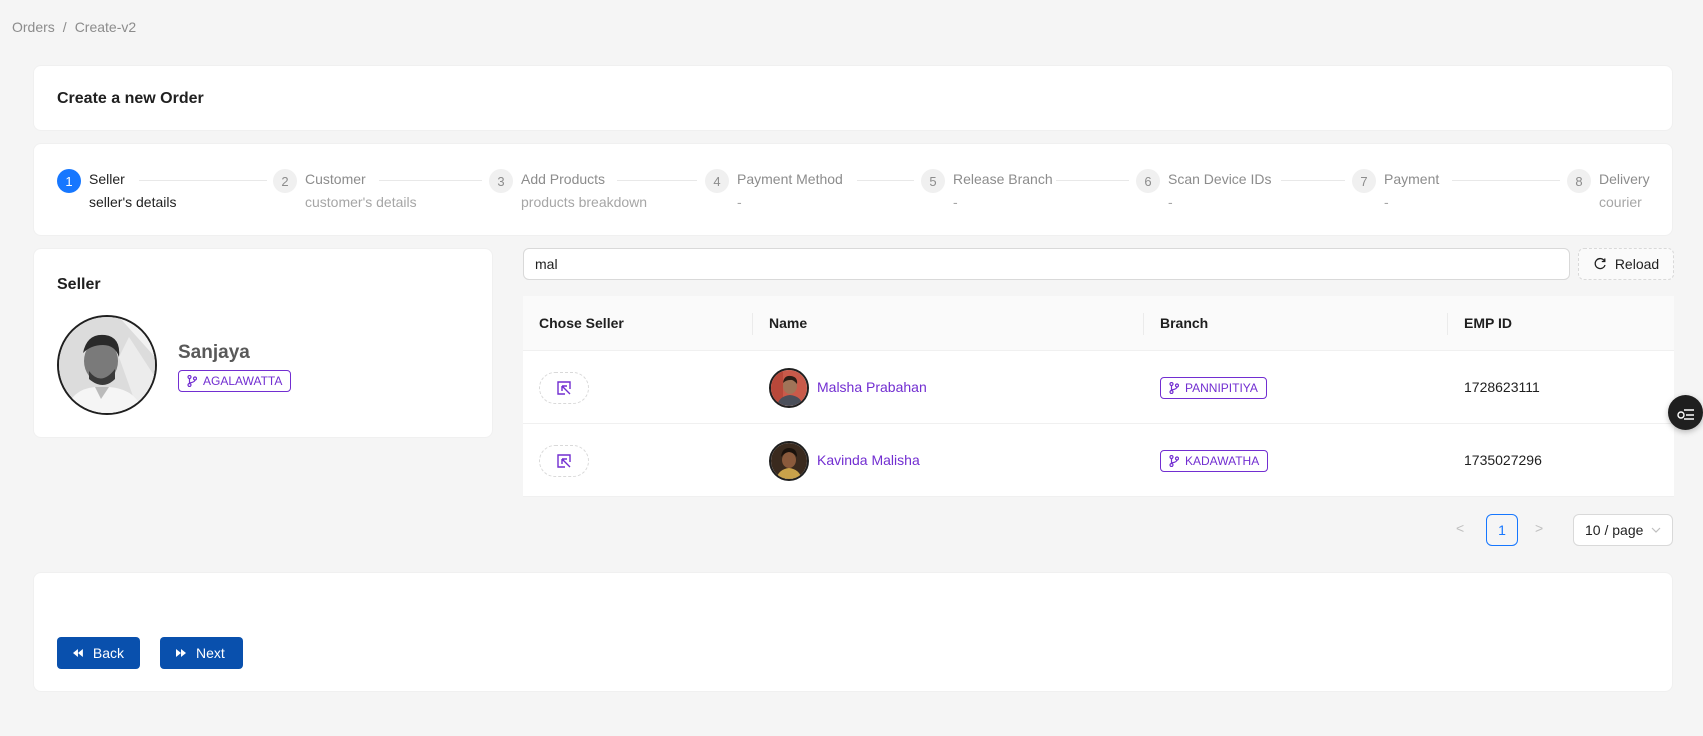 The height and width of the screenshot is (736, 1703). What do you see at coordinates (1098, 387) in the screenshot?
I see `table-row: Malsha Prabahan PANNIPITIYA 1728623111` at bounding box center [1098, 387].